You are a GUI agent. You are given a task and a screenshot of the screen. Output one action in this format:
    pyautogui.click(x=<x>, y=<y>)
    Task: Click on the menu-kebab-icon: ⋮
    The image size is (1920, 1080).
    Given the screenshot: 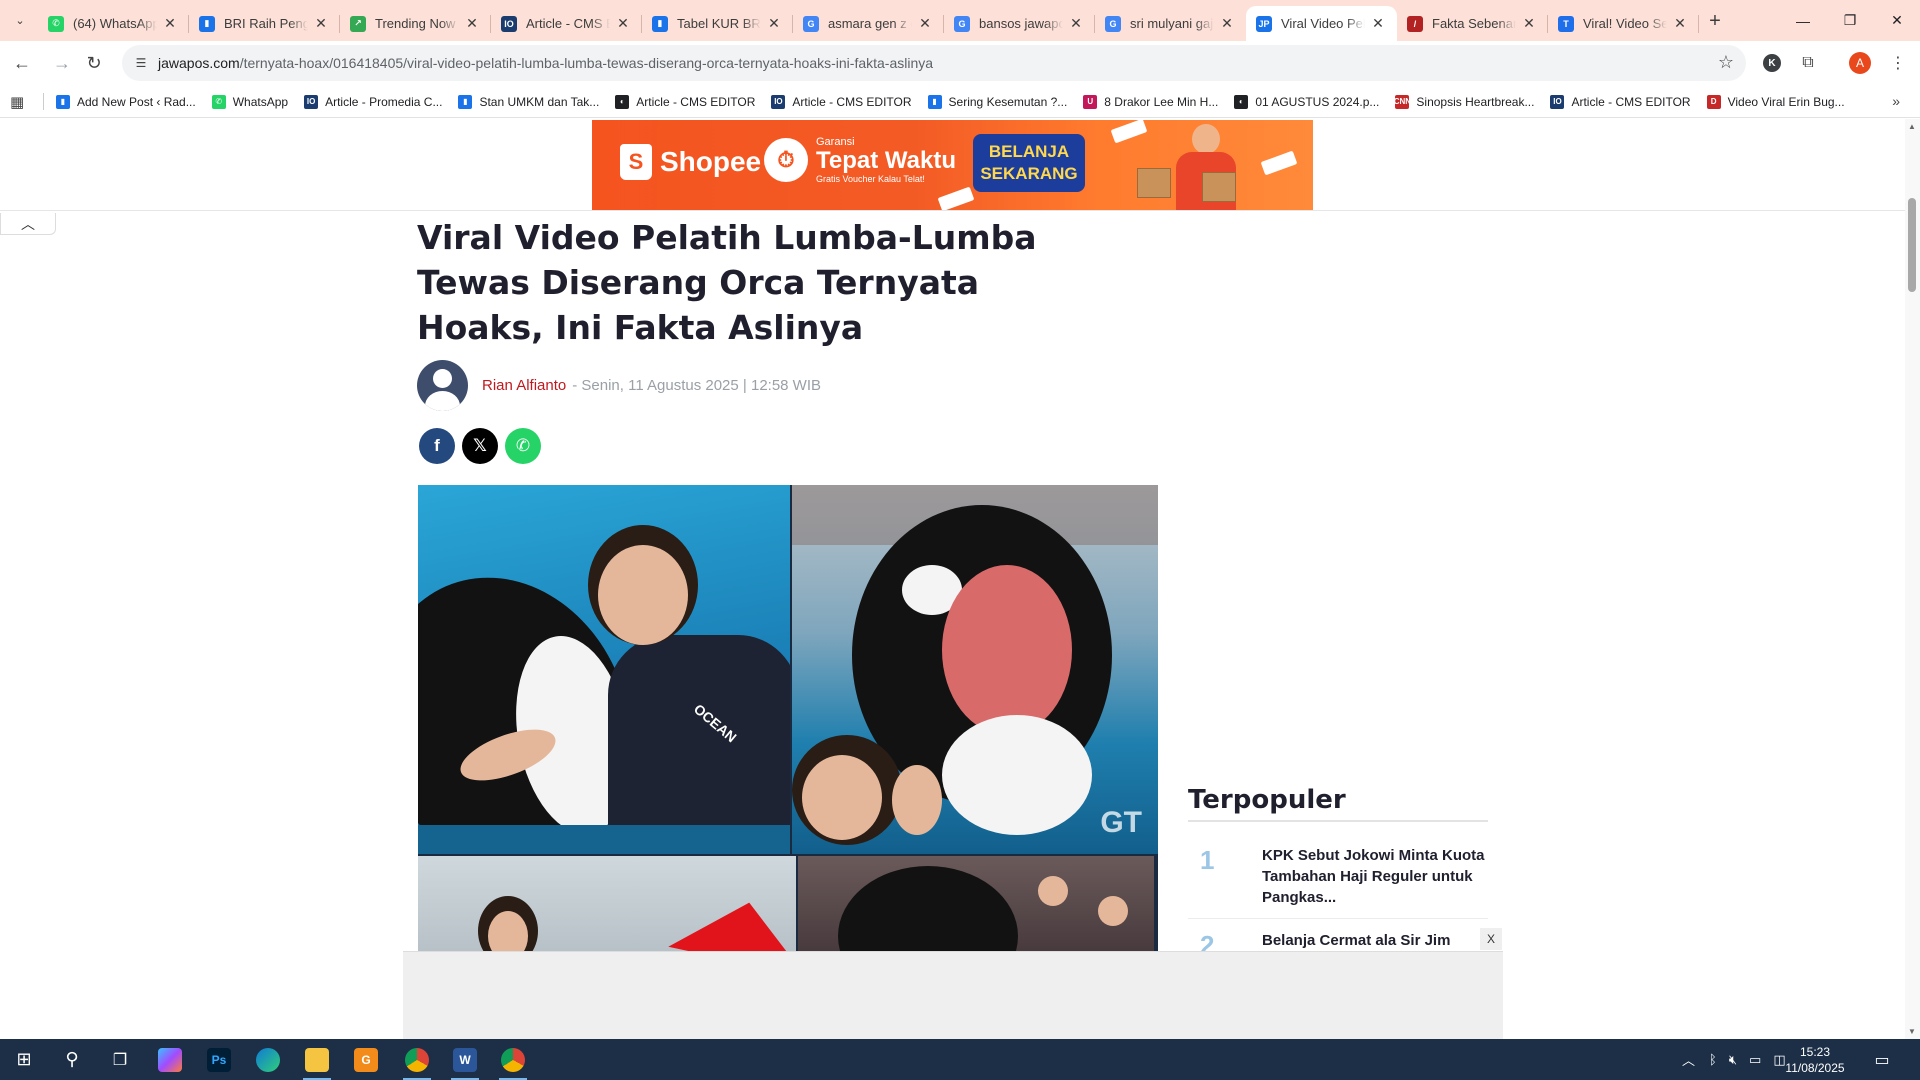 What is the action you would take?
    pyautogui.click(x=1898, y=63)
    